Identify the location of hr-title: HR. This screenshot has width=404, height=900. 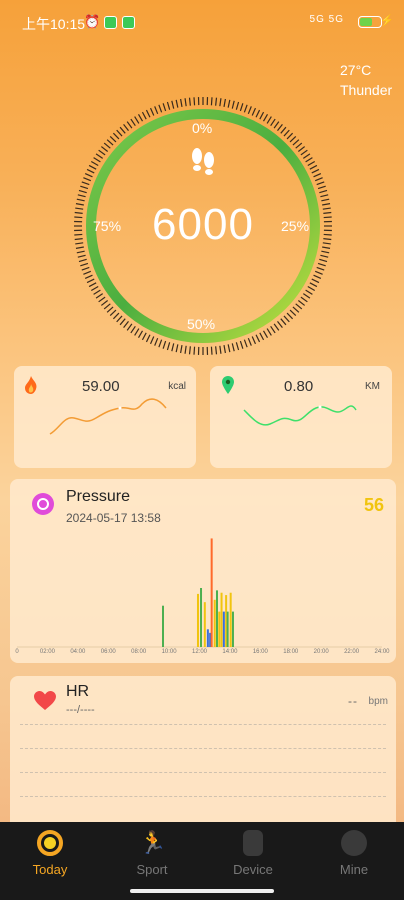
(78, 691).